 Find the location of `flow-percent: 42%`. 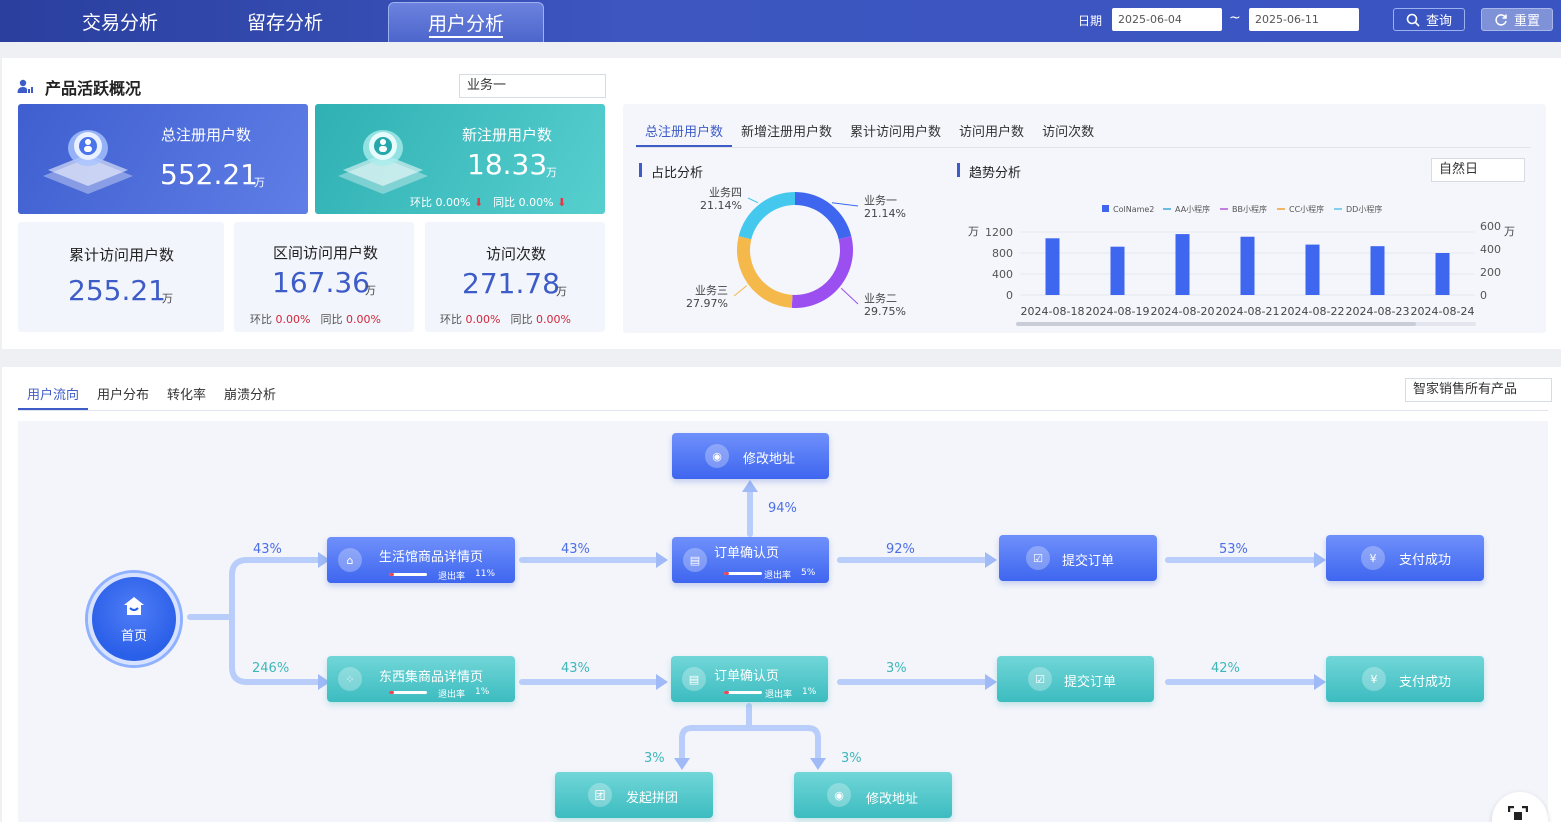

flow-percent: 42% is located at coordinates (1225, 668).